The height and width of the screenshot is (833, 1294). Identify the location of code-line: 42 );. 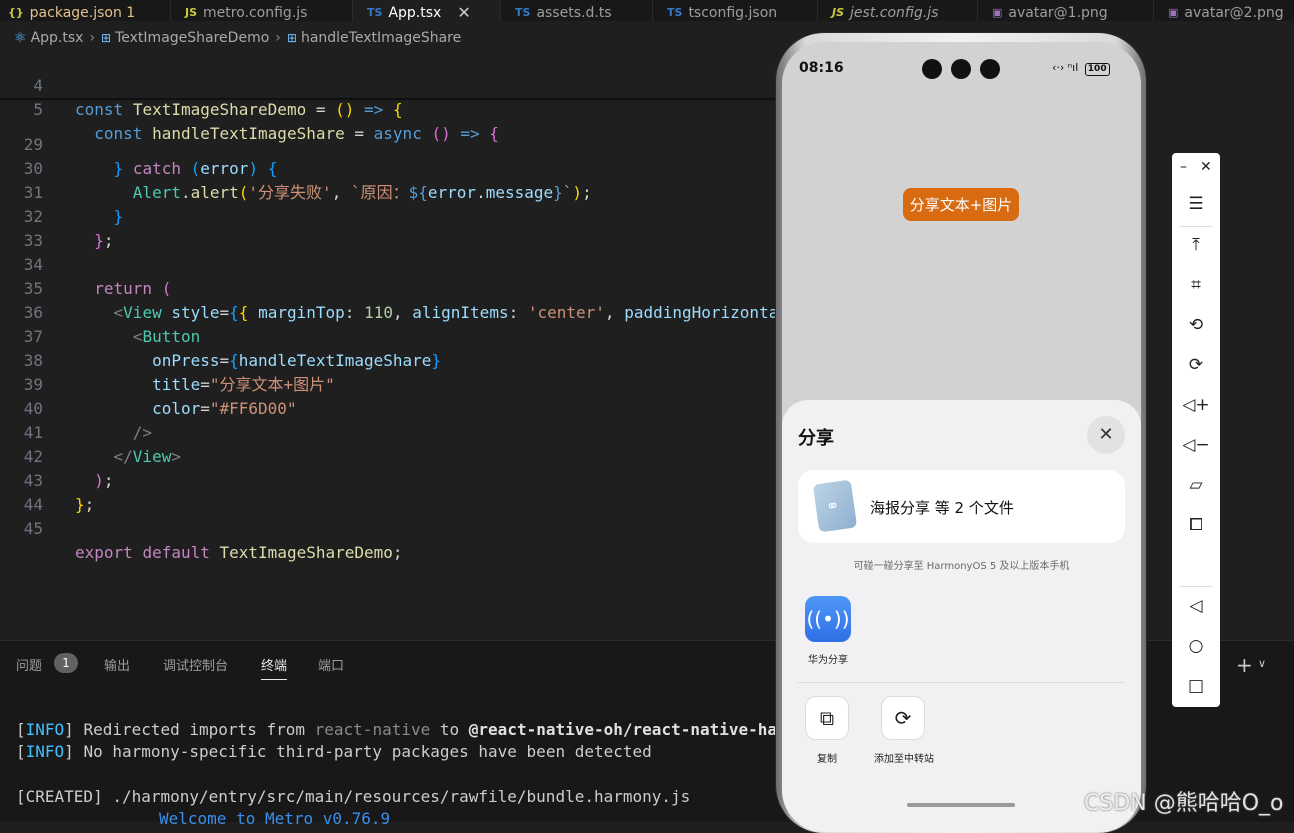
(68, 468).